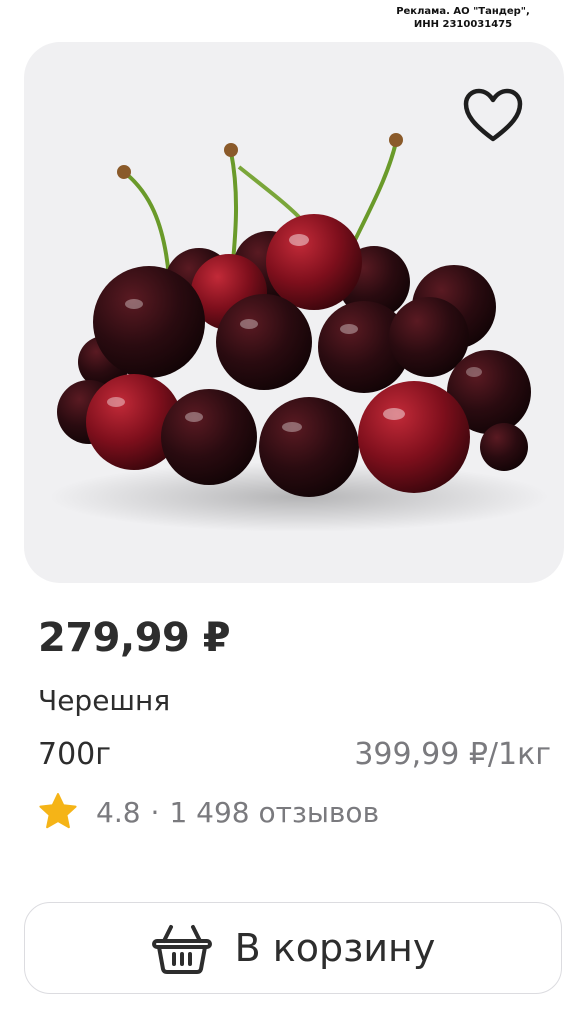 The height and width of the screenshot is (1015, 583). I want to click on ad-disclaimer-line1: Реклама. АО "Тандер",, so click(463, 11).